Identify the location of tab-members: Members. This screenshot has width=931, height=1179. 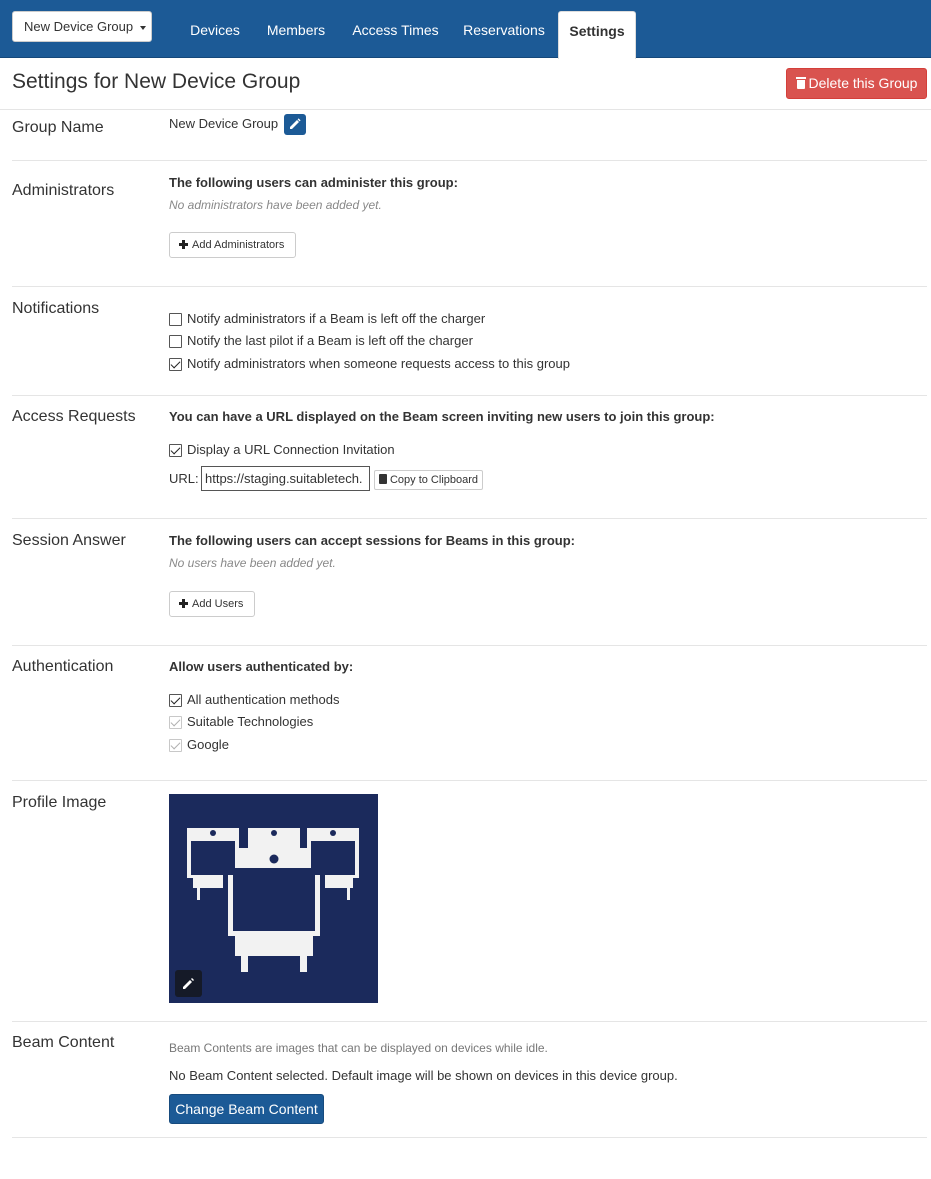
(296, 34).